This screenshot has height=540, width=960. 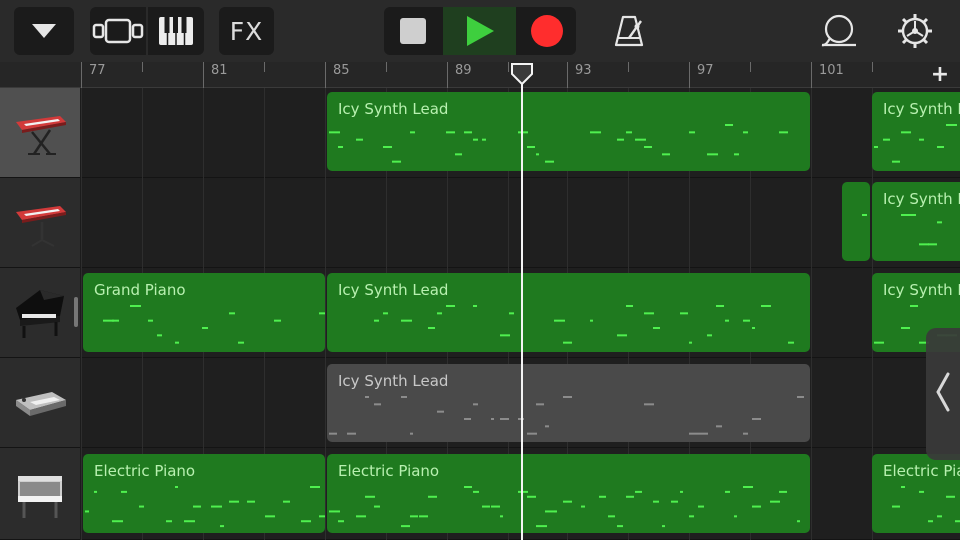 I want to click on fx-label: FX, so click(x=246, y=31).